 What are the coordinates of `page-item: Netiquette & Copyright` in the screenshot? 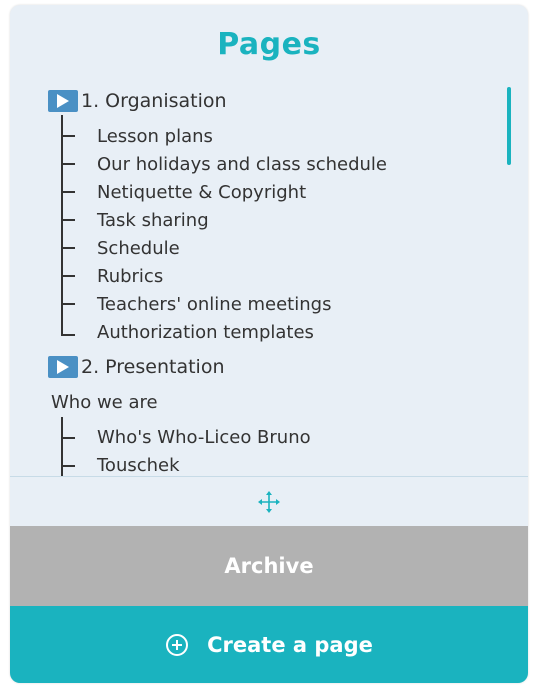 It's located at (201, 192).